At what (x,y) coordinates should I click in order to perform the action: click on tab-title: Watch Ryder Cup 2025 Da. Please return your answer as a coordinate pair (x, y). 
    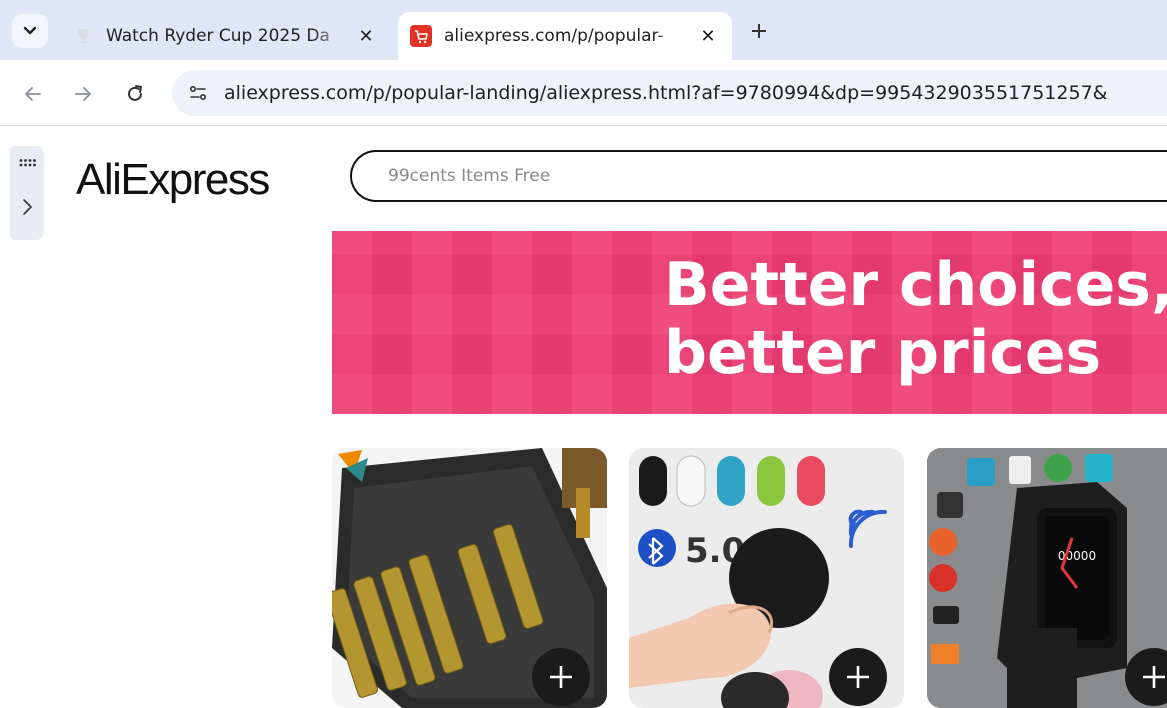
    Looking at the image, I should click on (218, 36).